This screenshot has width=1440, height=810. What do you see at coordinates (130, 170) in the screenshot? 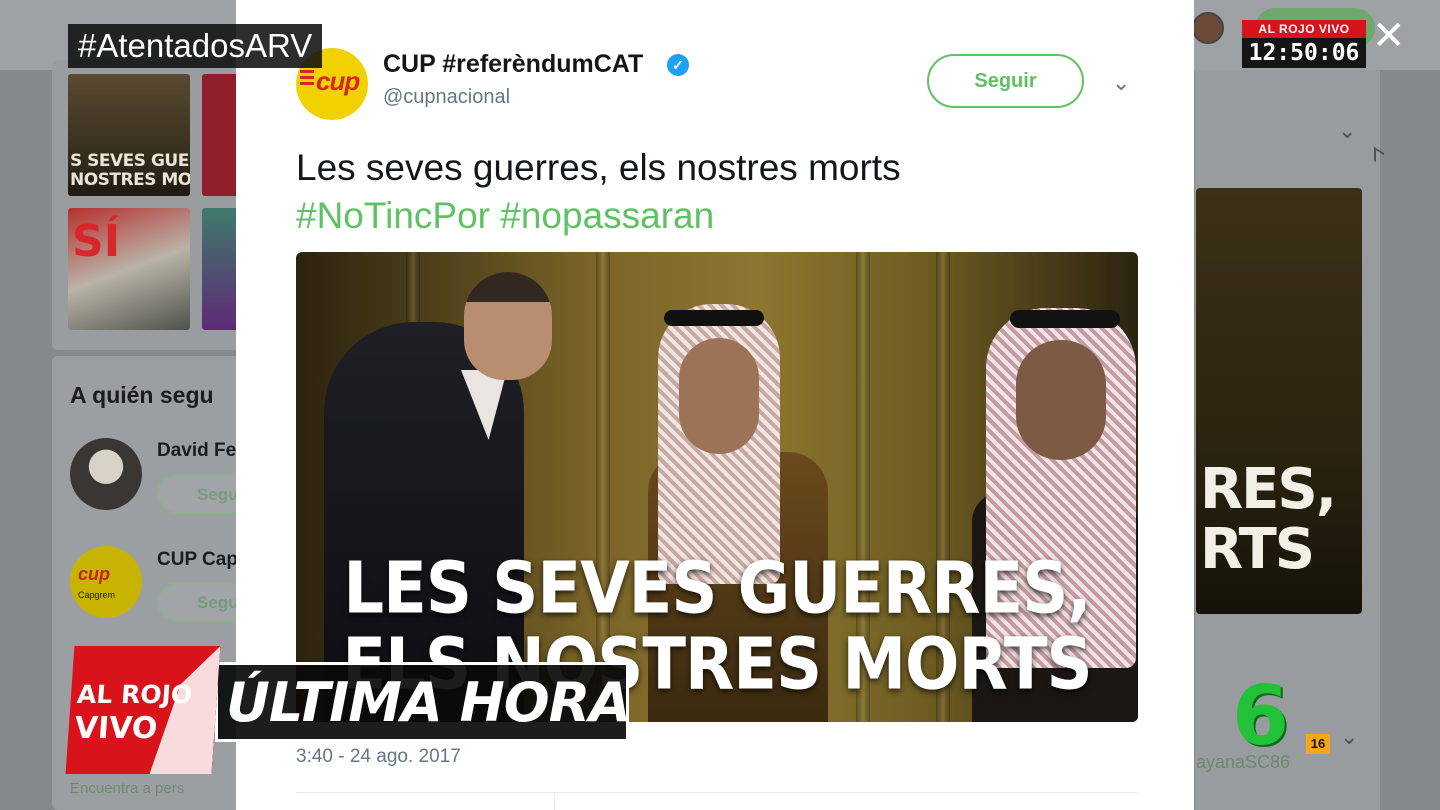
I see `media-thumb-text: S SEVES GUERR NOSTRES MO` at bounding box center [130, 170].